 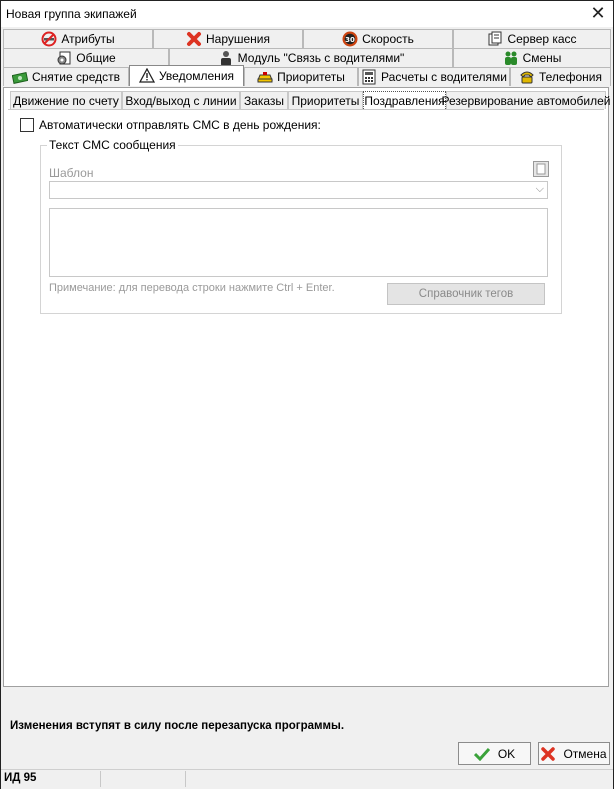 I want to click on tab-row-2: Общие Модуль "Связь с водителями" Смены, so click(x=307, y=57).